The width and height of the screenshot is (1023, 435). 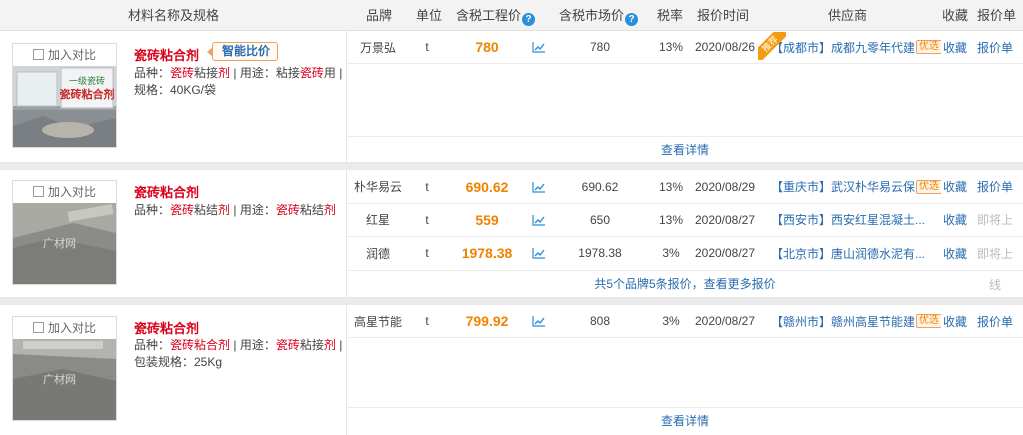 What do you see at coordinates (723, 15) in the screenshot?
I see `header-time: 报价时间` at bounding box center [723, 15].